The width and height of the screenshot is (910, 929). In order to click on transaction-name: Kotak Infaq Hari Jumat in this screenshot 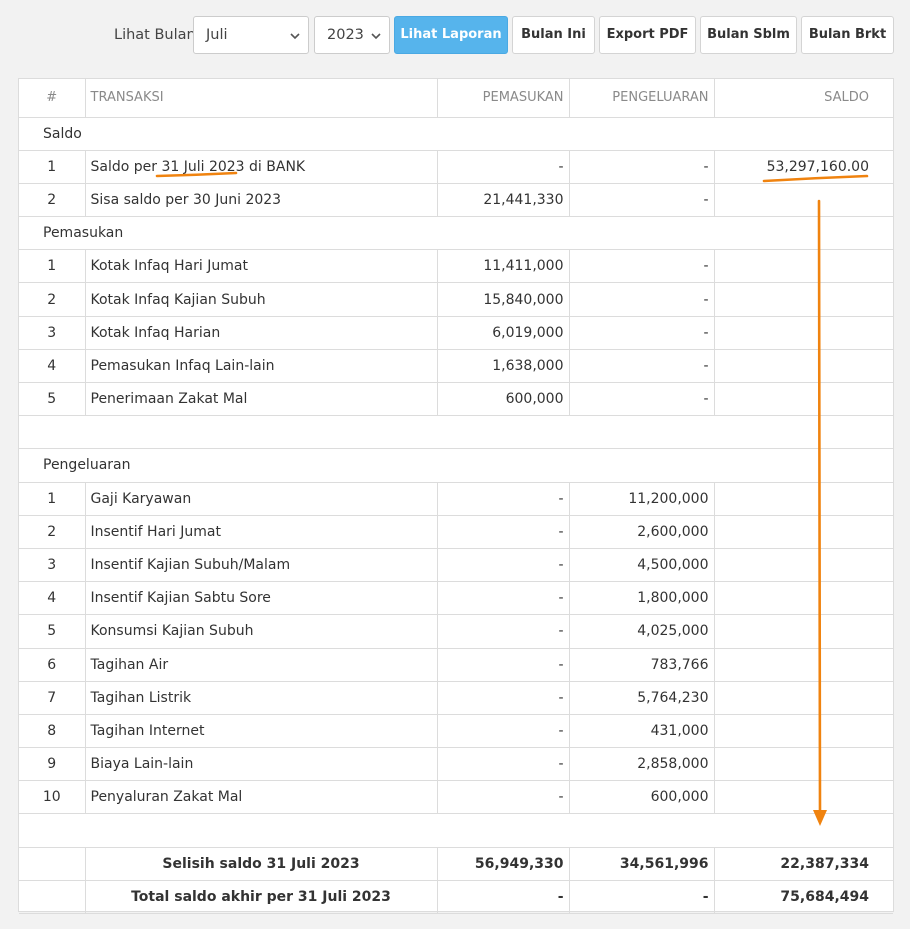, I will do `click(261, 266)`.